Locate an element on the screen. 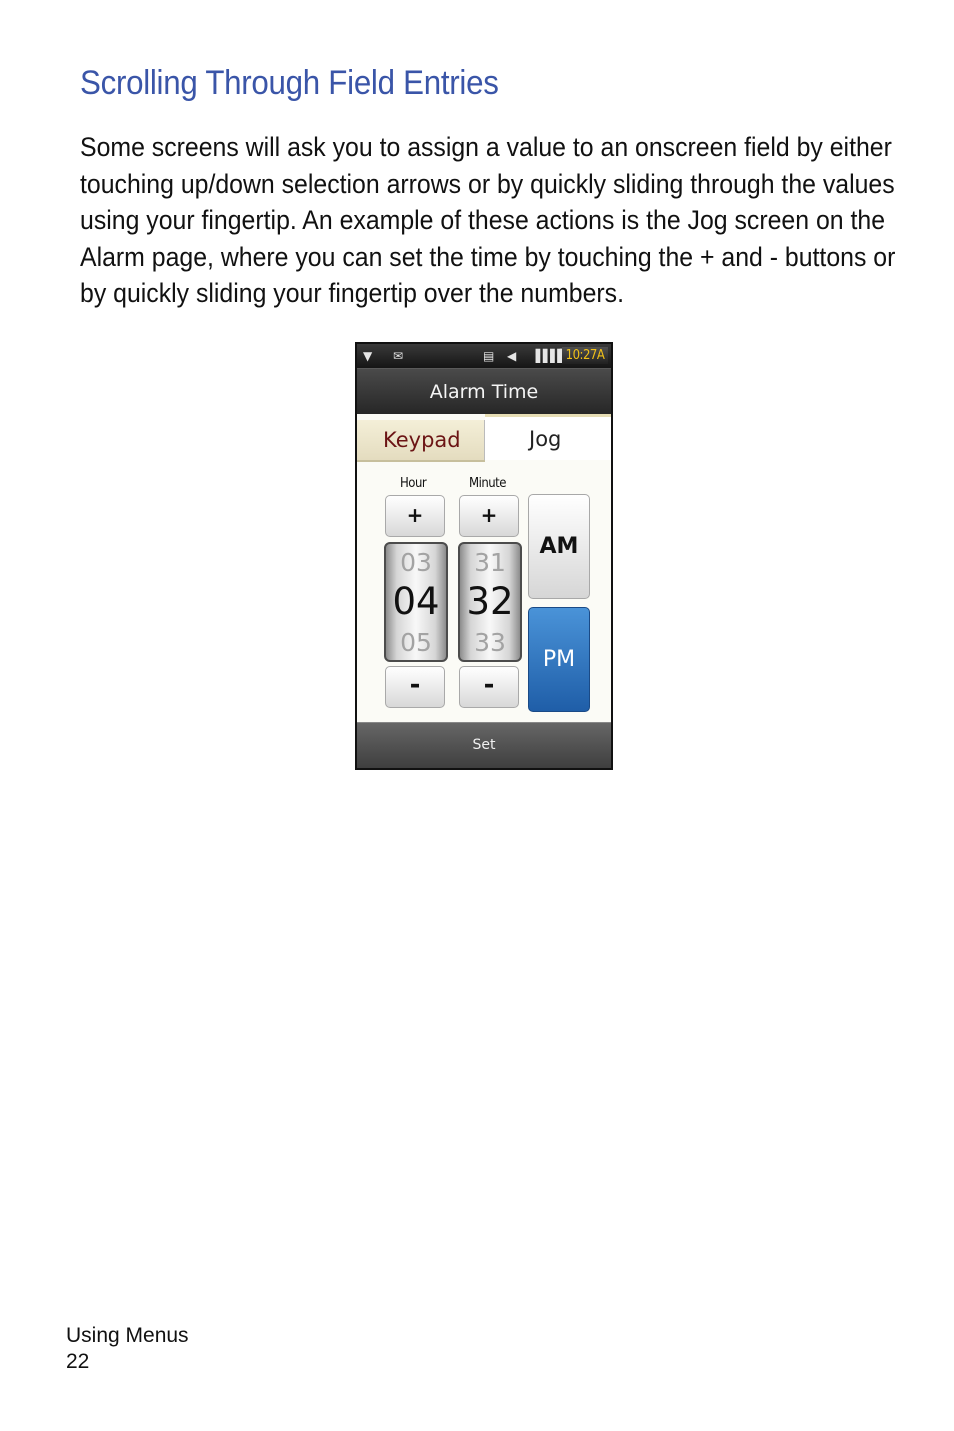  minute-drum: 31 32 33 is located at coordinates (490, 602).